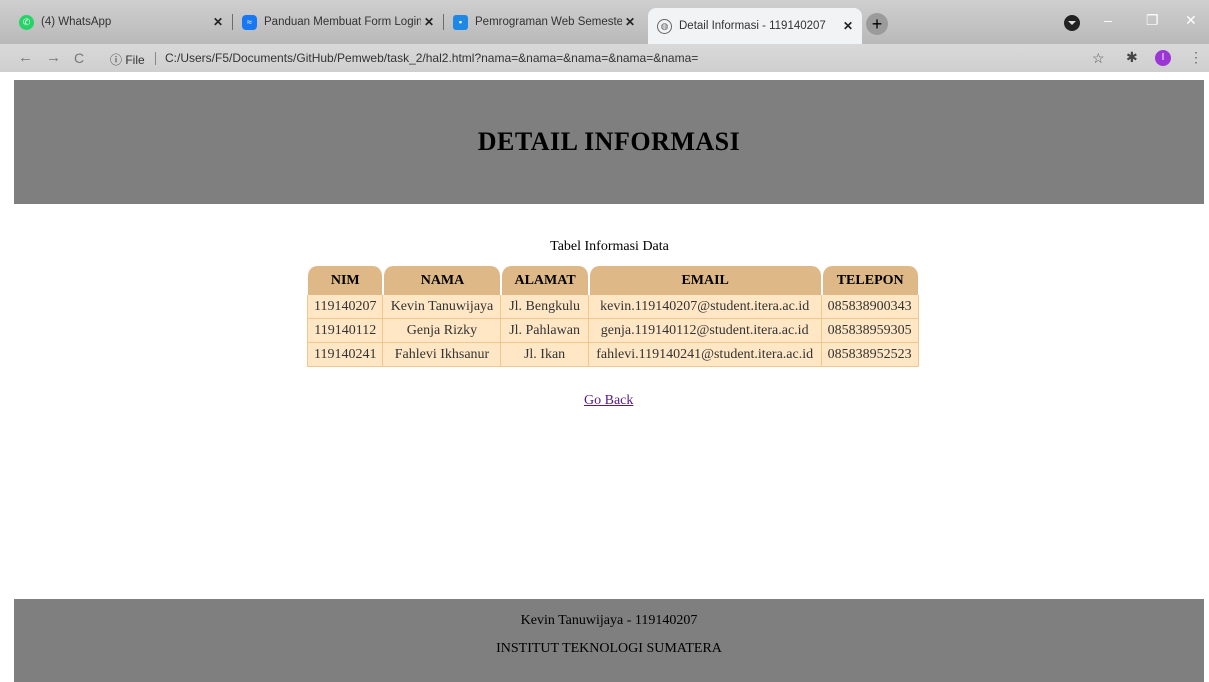 The width and height of the screenshot is (1209, 682). I want to click on site-info: ⓘ File, so click(127, 59).